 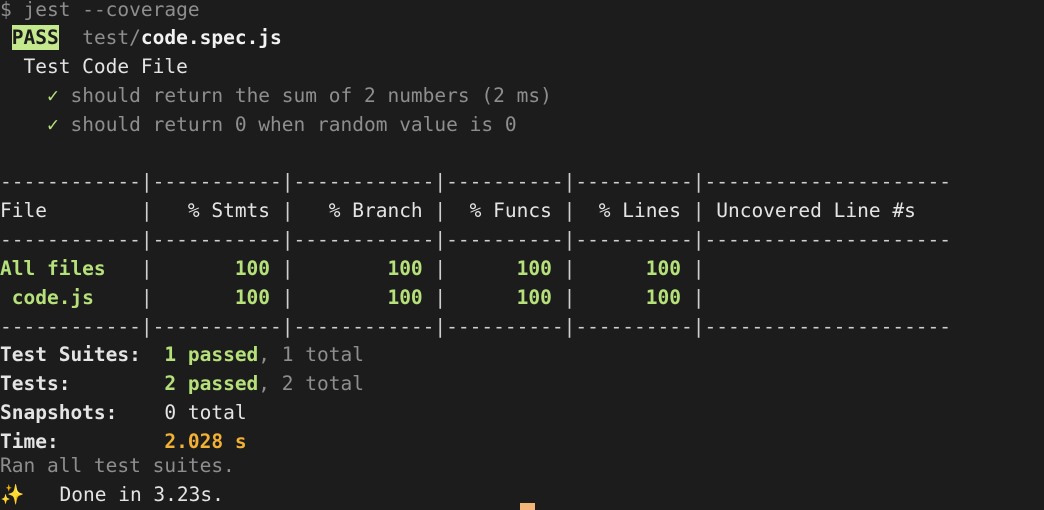 I want to click on ran-all-suites-line: Ran all test suites., so click(x=522, y=466).